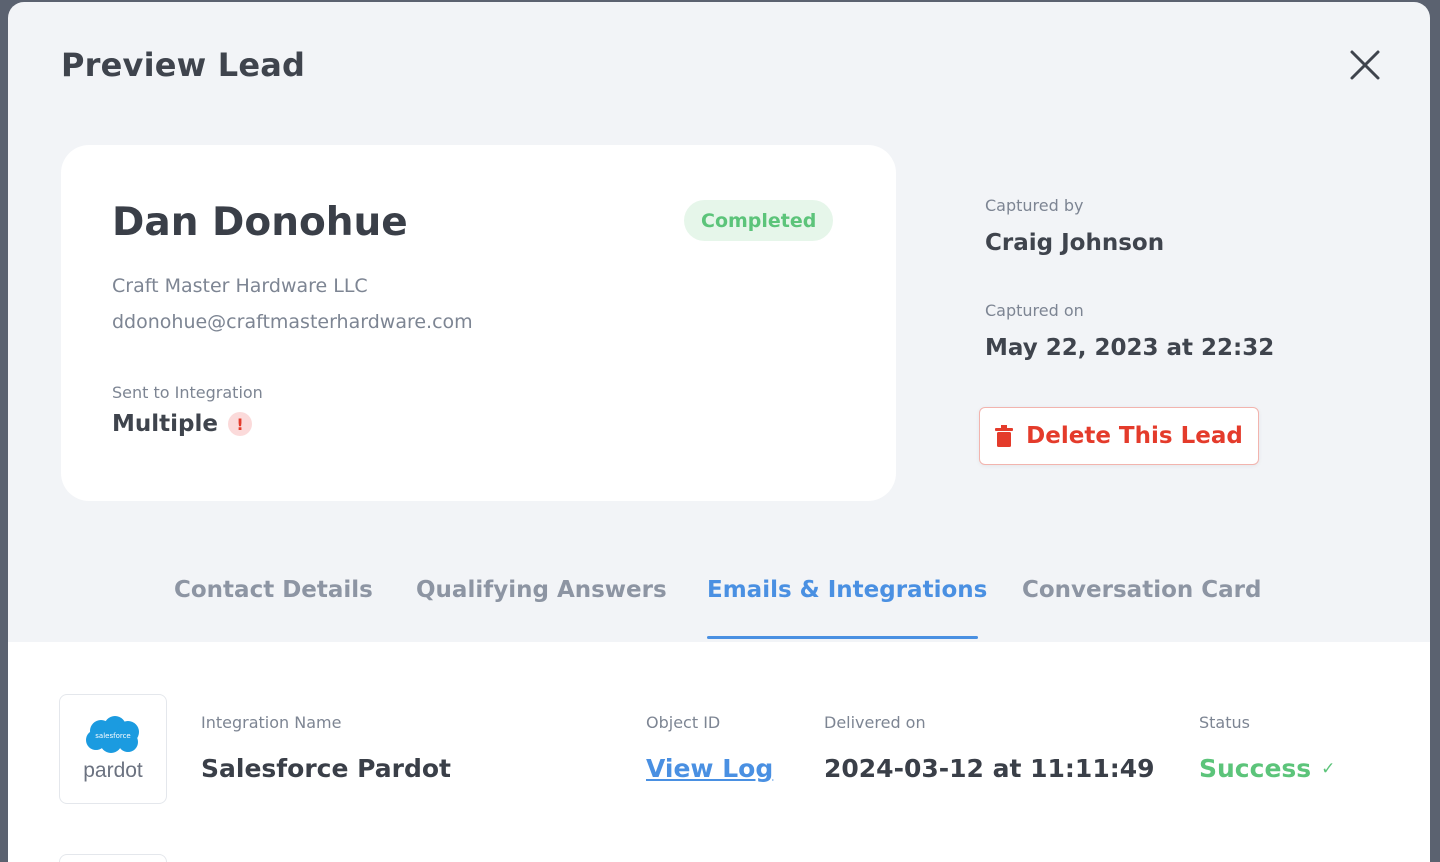 The image size is (1440, 862). Describe the element at coordinates (1328, 768) in the screenshot. I see `check-icon: ✓` at that location.